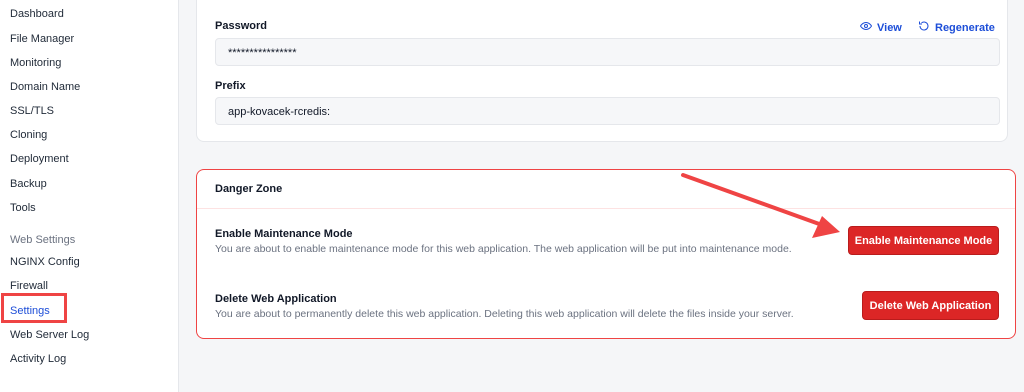 This screenshot has width=1024, height=392. I want to click on prefix-field: app-kovacek-rcredis:, so click(607, 111).